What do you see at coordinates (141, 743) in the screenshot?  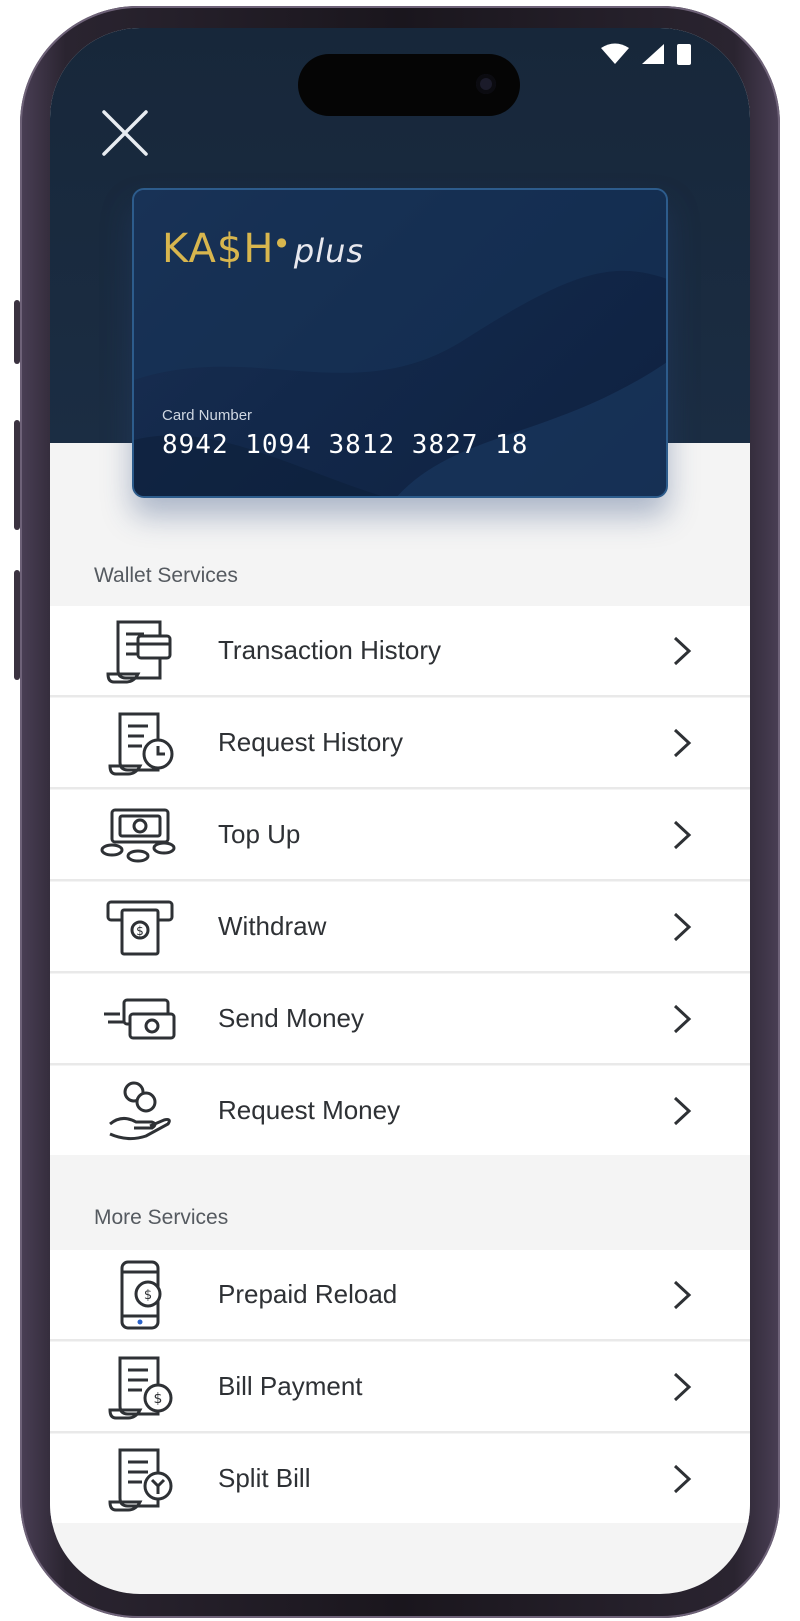 I see `request-history-icon` at bounding box center [141, 743].